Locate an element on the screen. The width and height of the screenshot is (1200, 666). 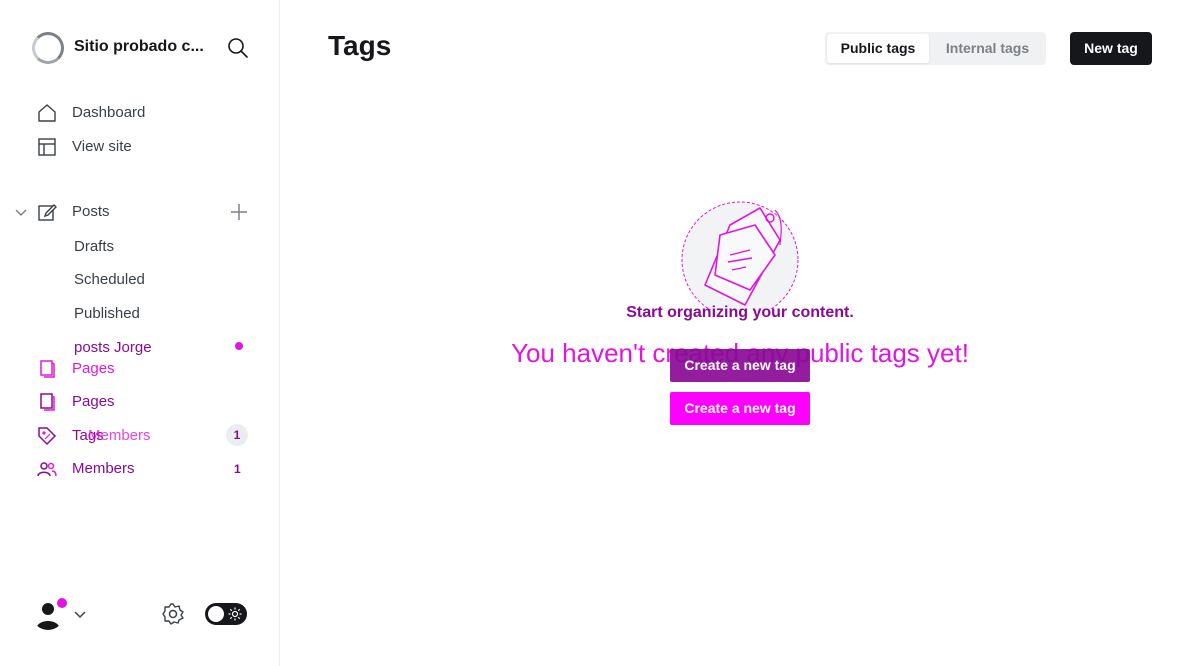
nav-members: Members is located at coordinates (136, 469).